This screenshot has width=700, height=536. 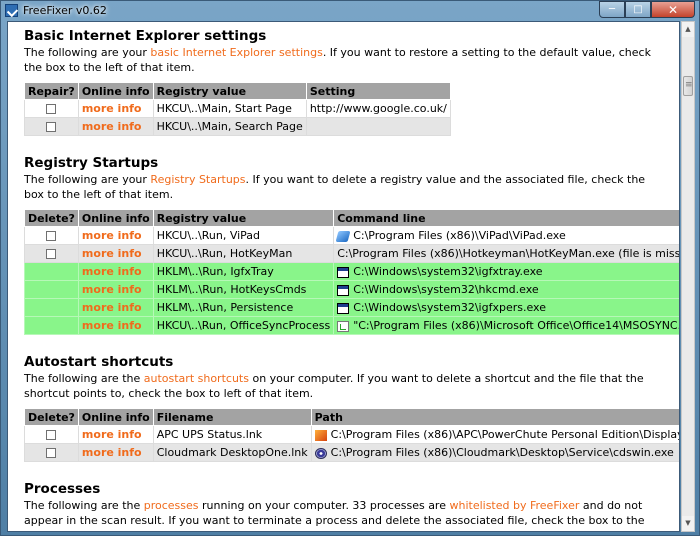 What do you see at coordinates (638, 9) in the screenshot?
I see `maximize-button: □` at bounding box center [638, 9].